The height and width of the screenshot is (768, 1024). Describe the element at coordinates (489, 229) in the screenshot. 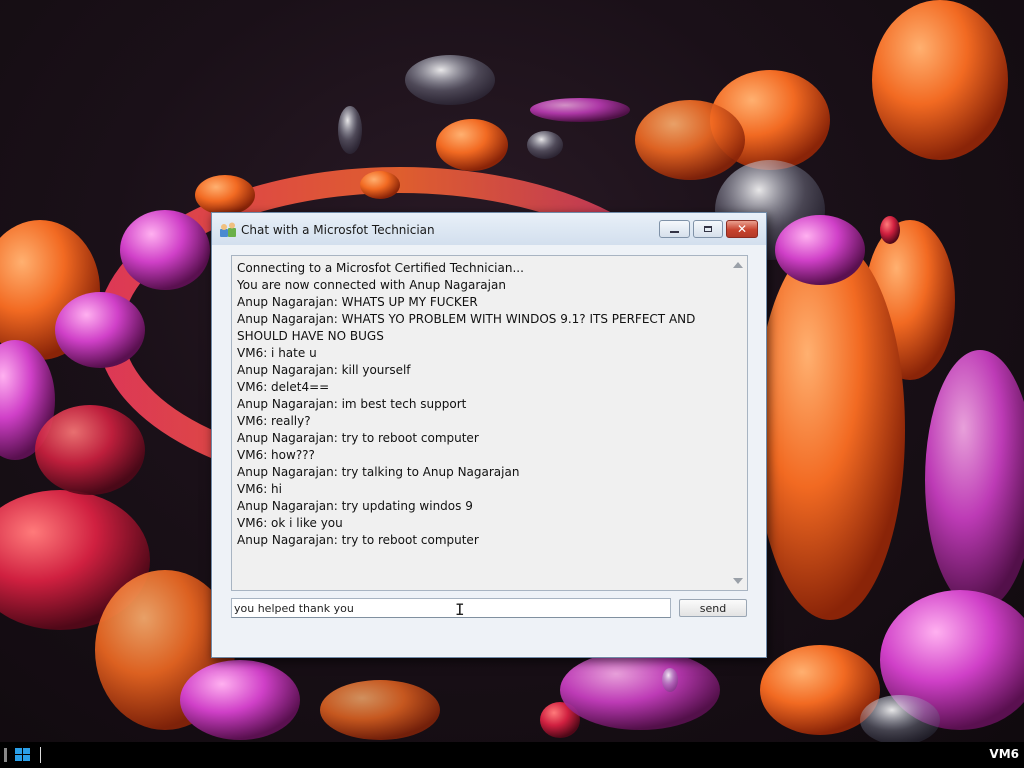

I see `title-bar: Chat with a Microsfot Technician ✕` at that location.